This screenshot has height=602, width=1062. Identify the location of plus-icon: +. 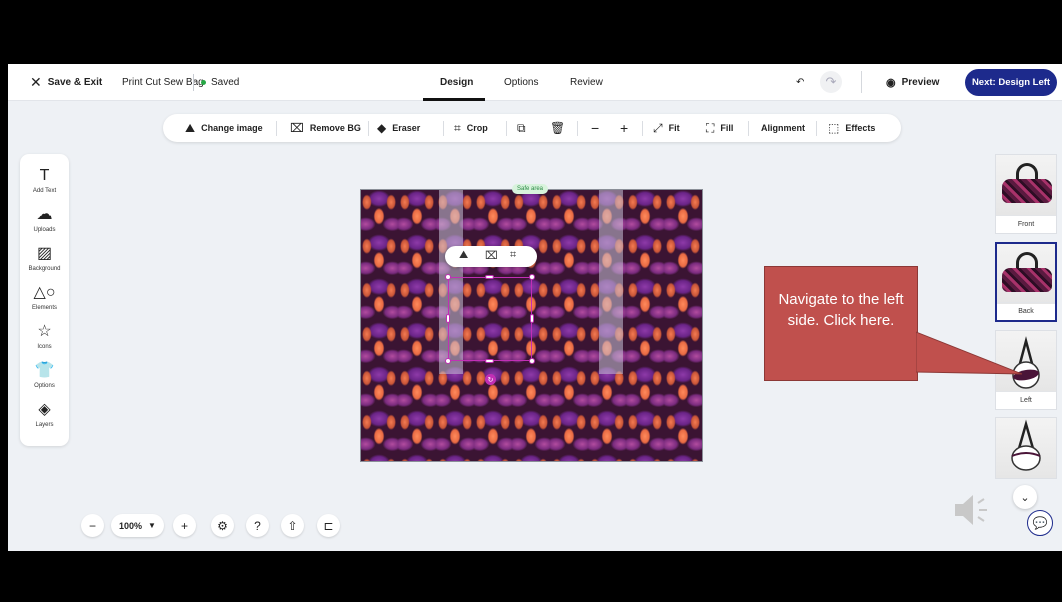
(184, 525).